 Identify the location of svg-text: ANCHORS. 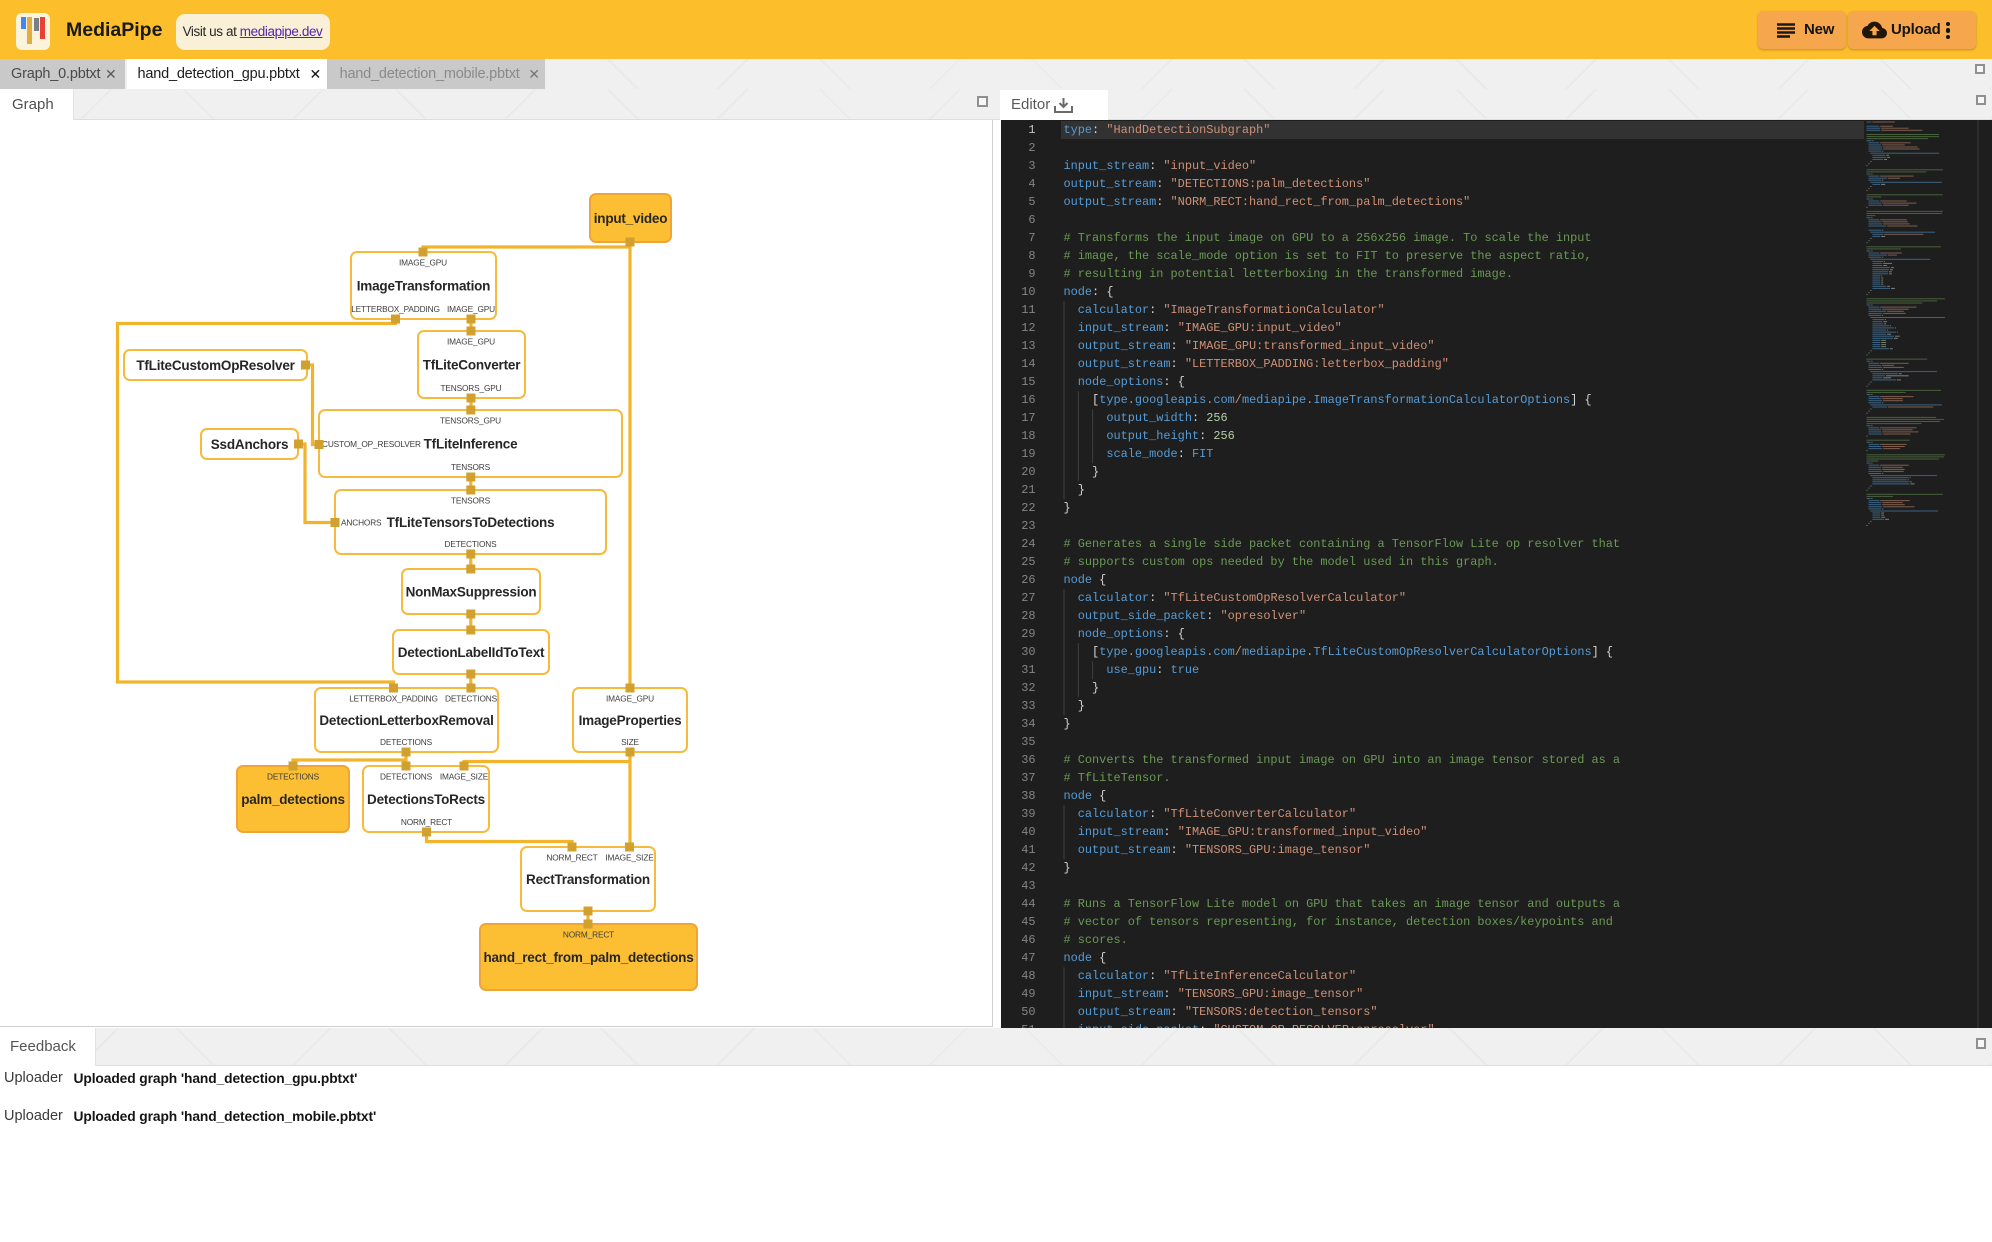
(361, 523).